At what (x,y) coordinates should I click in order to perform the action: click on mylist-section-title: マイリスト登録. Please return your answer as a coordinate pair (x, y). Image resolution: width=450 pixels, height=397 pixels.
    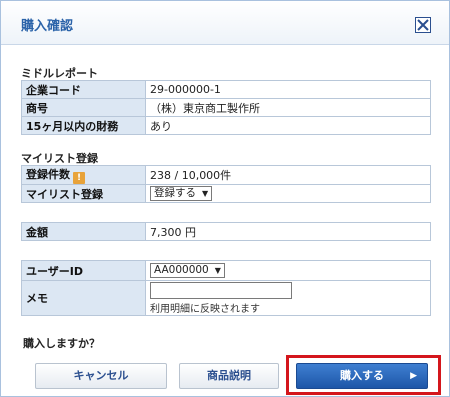
    Looking at the image, I should click on (59, 158).